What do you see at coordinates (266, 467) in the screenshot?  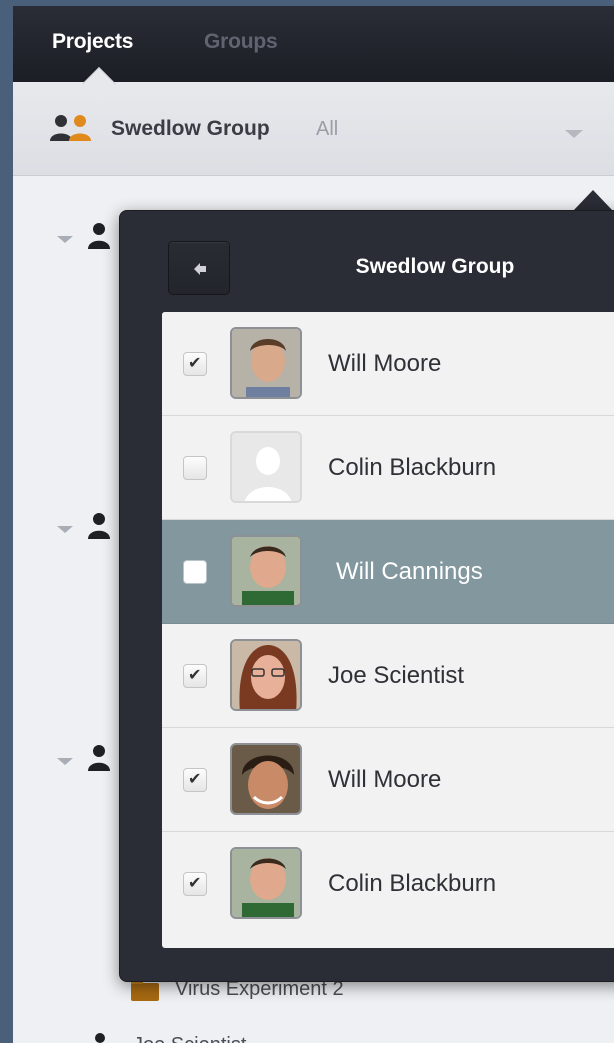 I see `avatar-placeholder` at bounding box center [266, 467].